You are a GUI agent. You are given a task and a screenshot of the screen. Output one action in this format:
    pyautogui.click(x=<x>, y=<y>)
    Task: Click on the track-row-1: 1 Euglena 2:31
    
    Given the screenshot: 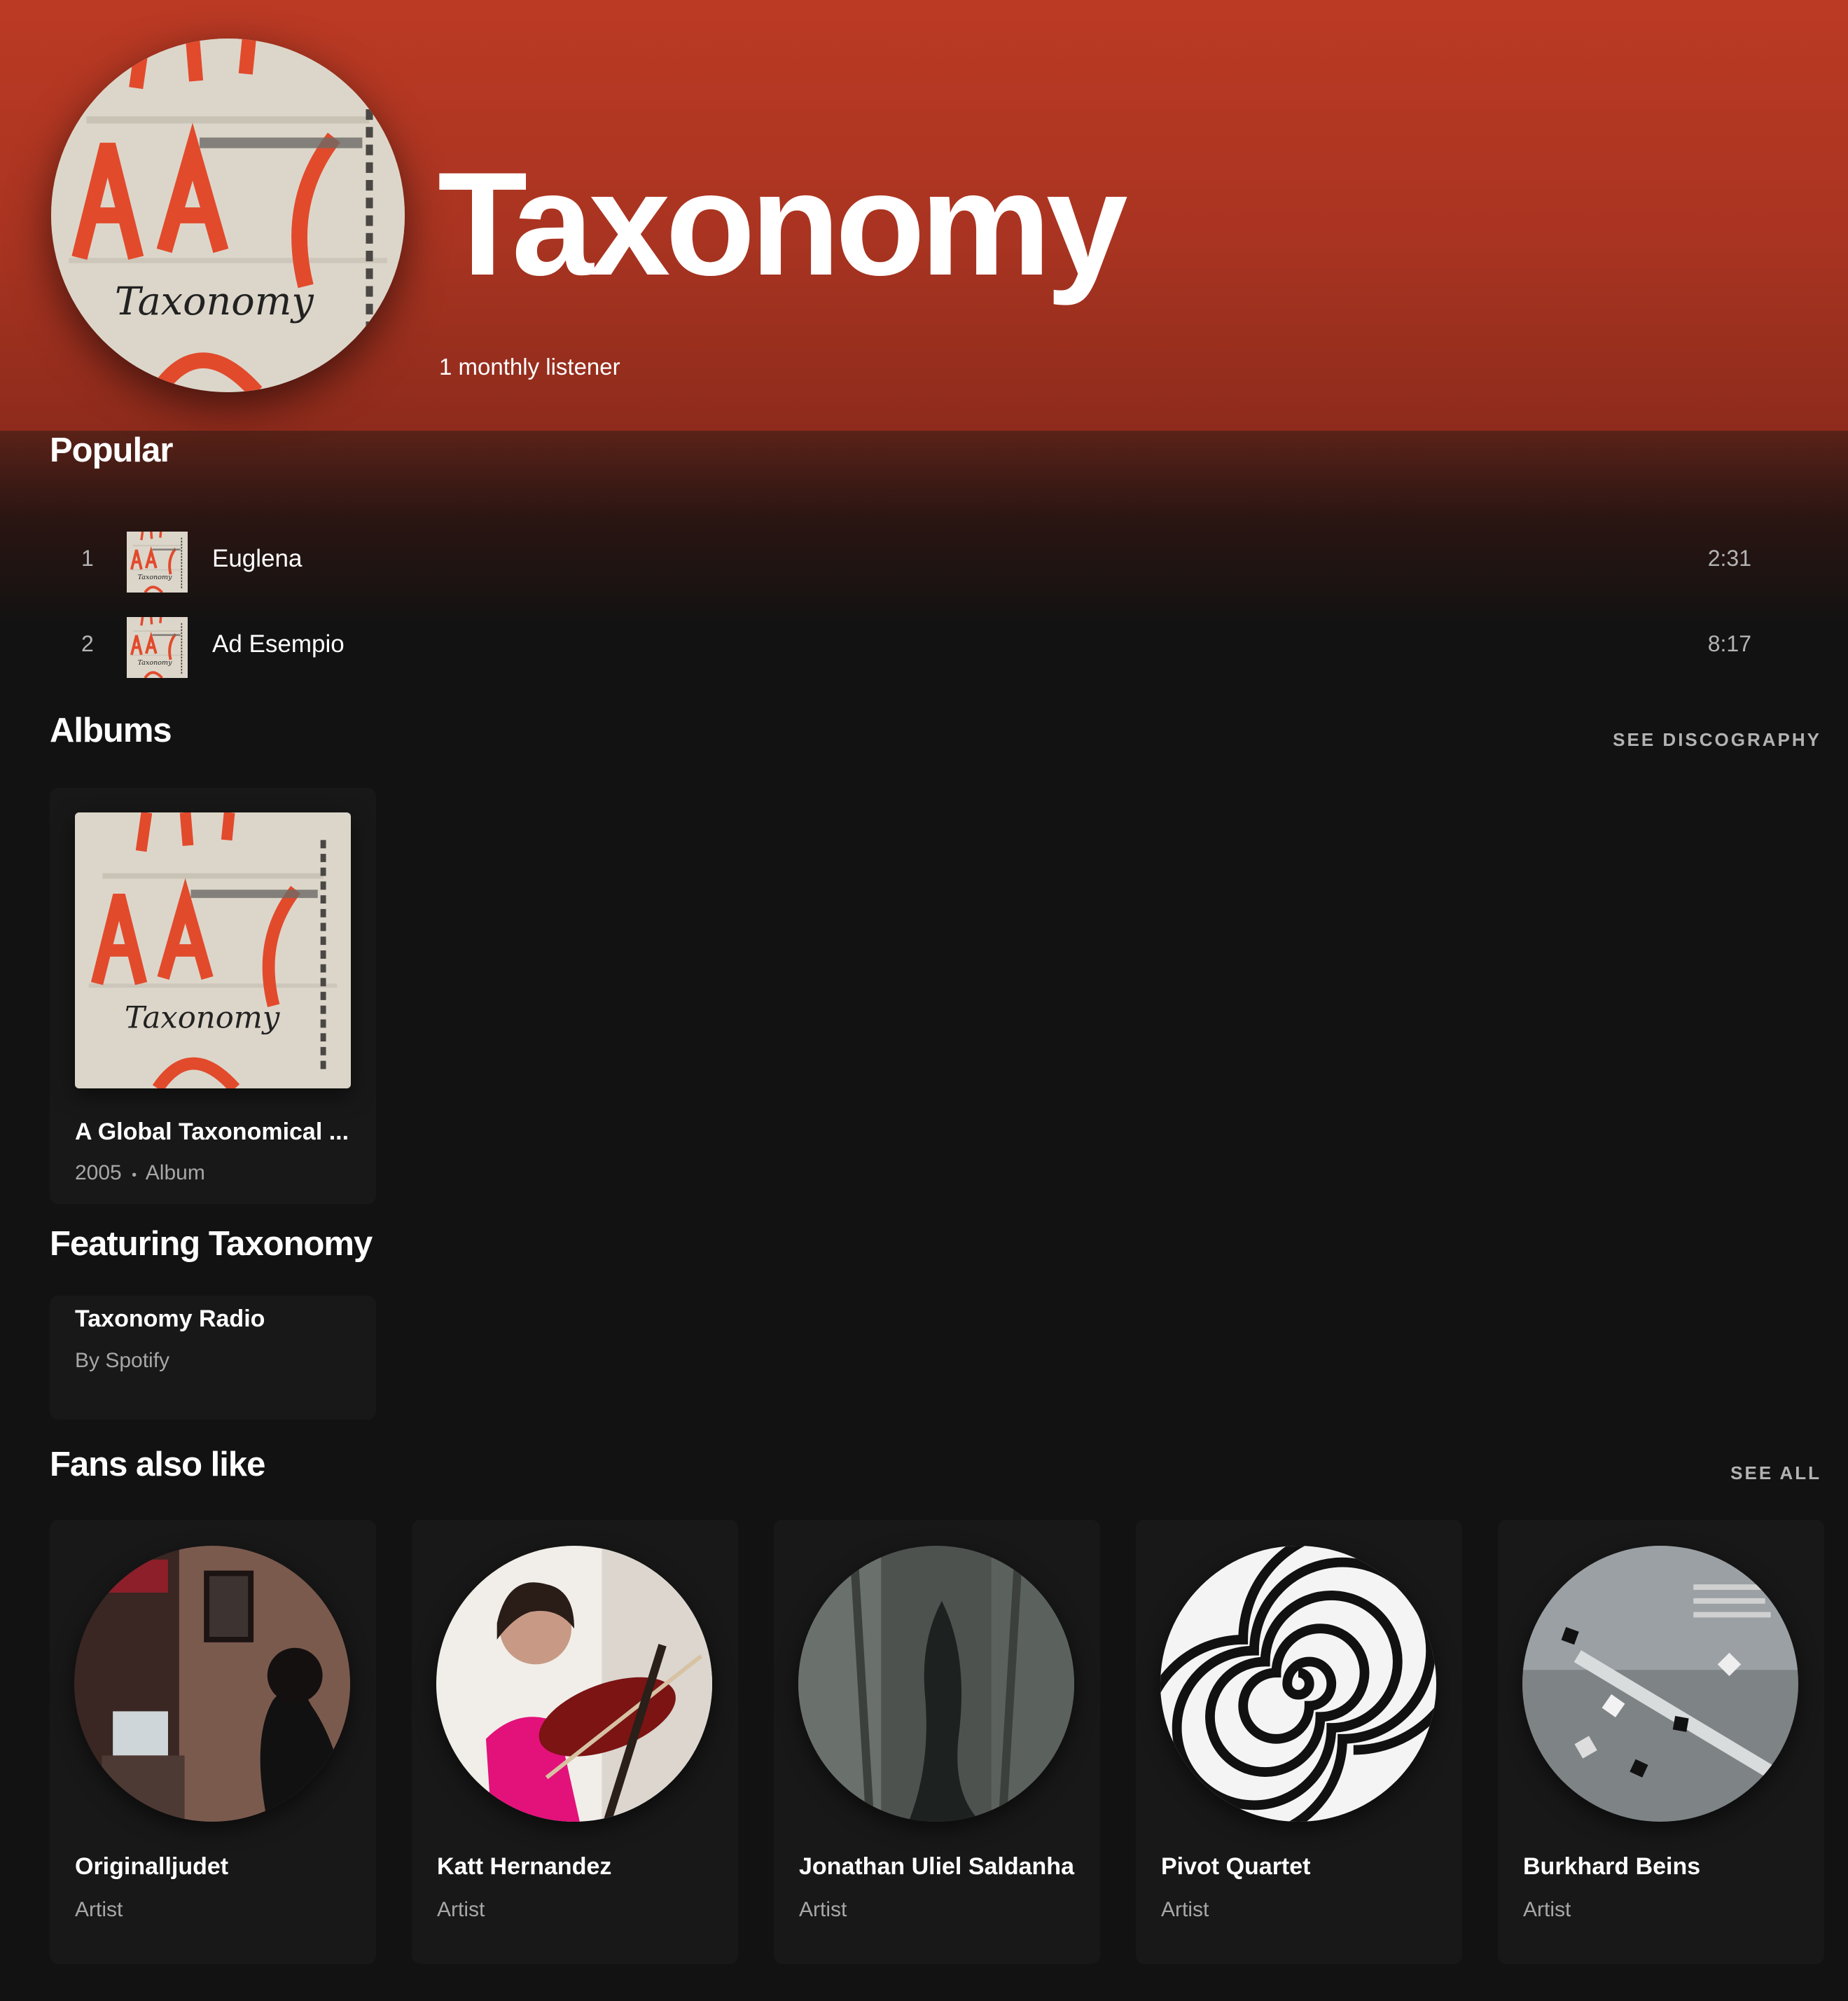 What is the action you would take?
    pyautogui.click(x=900, y=561)
    